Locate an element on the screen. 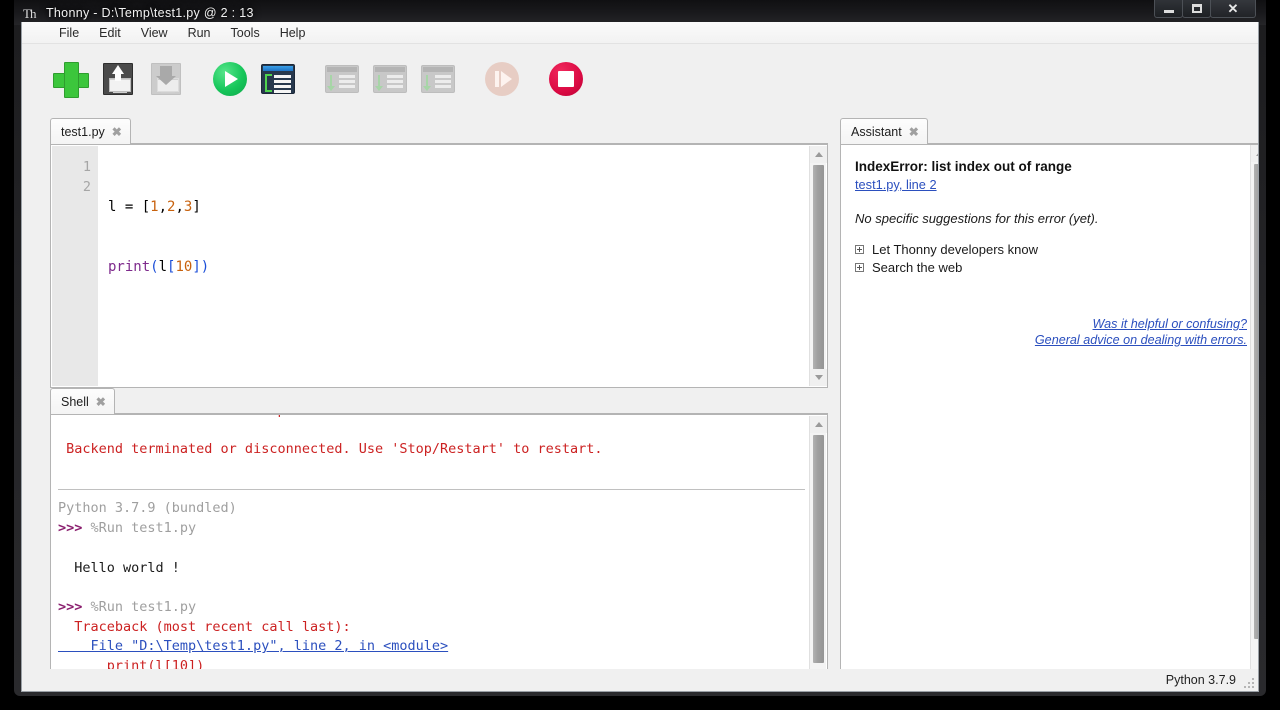 This screenshot has width=1280, height=710. assistant-vertical-scrollbar is located at coordinates (1254, 418).